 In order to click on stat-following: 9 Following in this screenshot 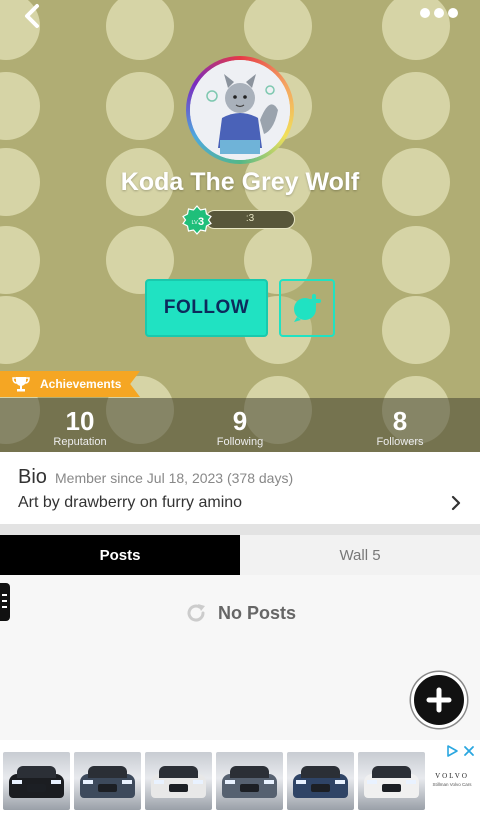, I will do `click(240, 425)`.